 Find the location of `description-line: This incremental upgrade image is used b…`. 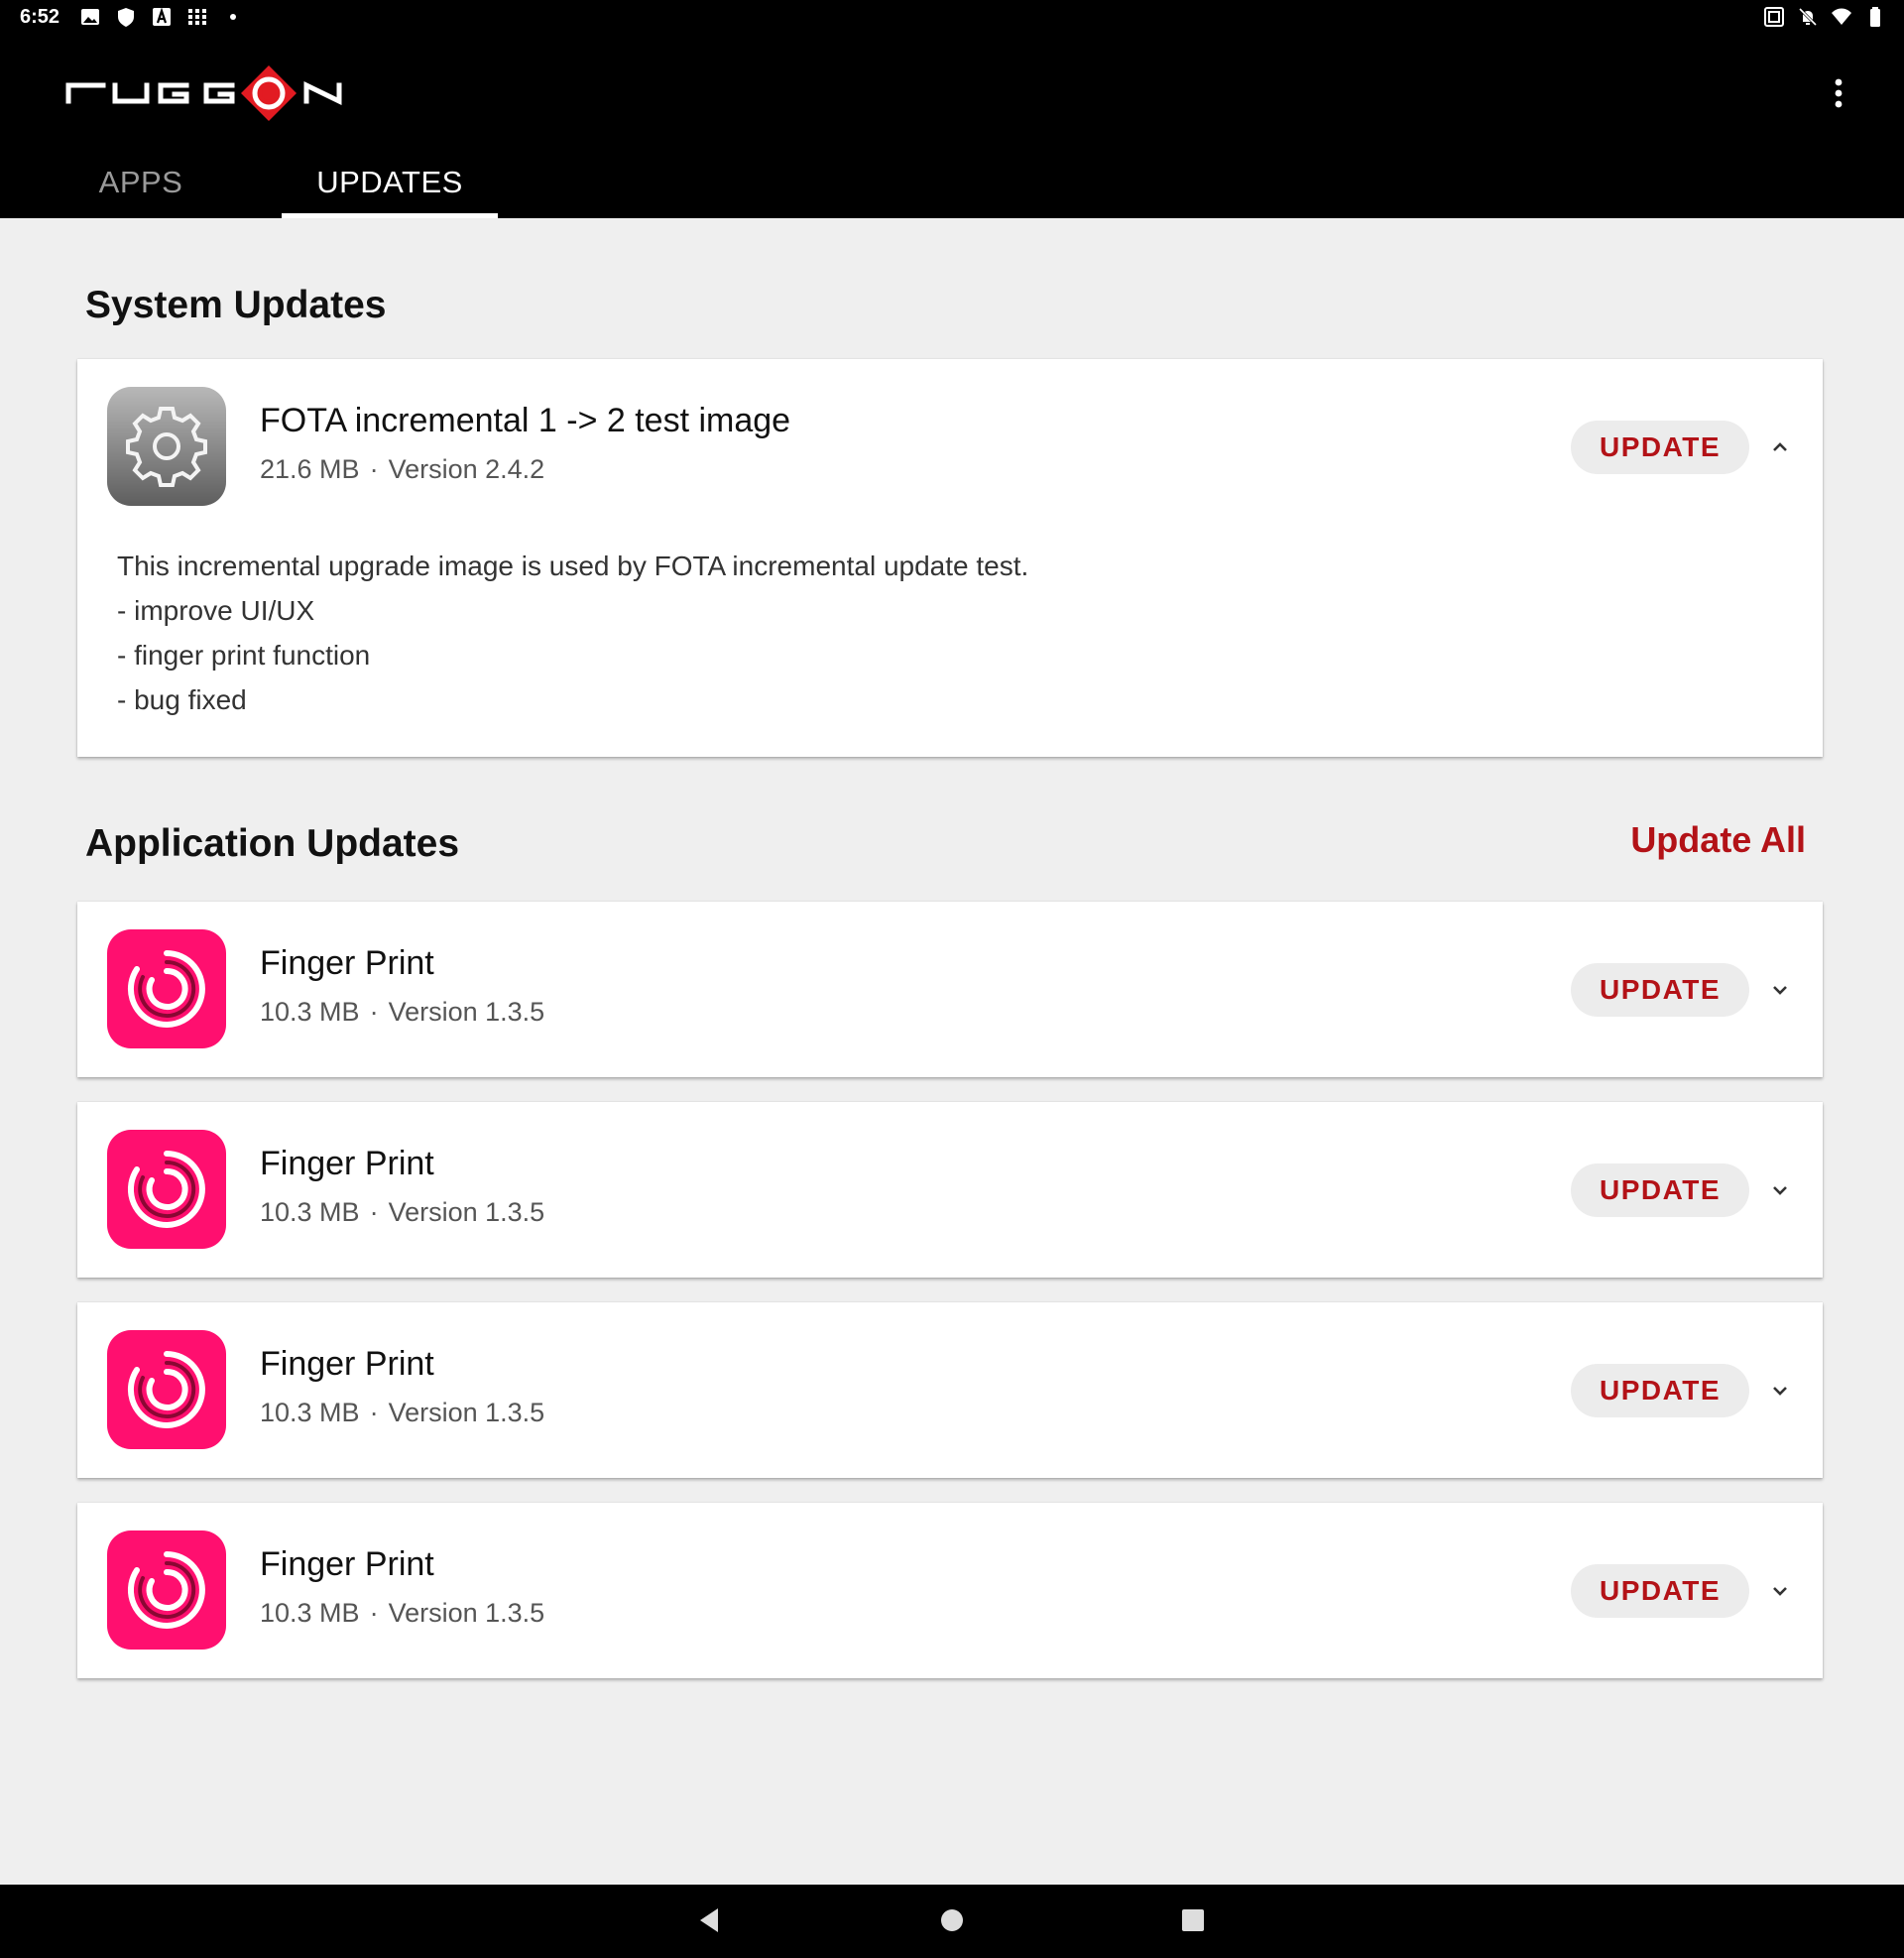

description-line: This incremental upgrade image is used b… is located at coordinates (573, 566).